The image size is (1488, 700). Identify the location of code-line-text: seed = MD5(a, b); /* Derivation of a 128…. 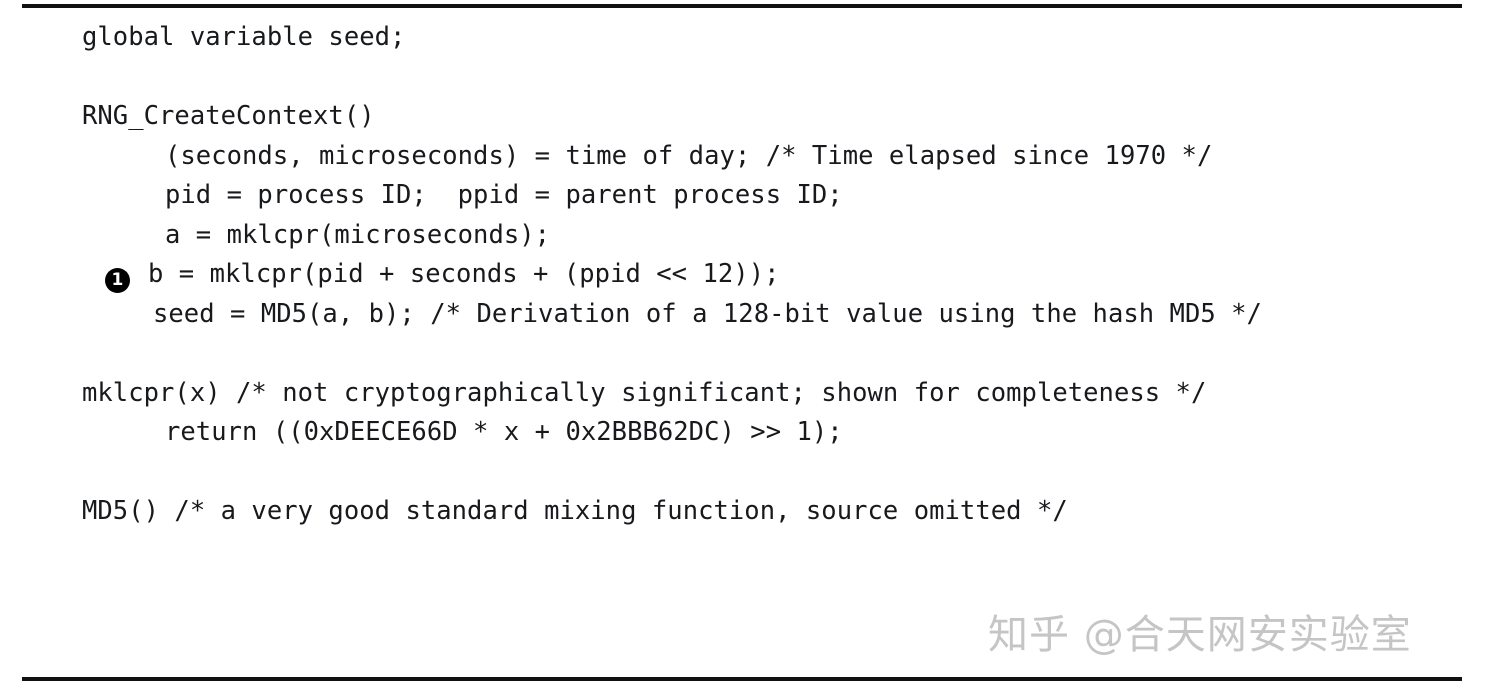
(707, 313).